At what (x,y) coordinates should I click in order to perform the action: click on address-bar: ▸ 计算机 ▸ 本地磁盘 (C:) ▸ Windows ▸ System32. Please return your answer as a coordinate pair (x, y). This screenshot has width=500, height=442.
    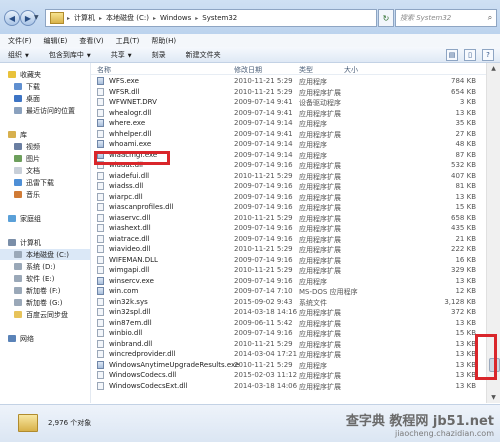
    Looking at the image, I should click on (211, 18).